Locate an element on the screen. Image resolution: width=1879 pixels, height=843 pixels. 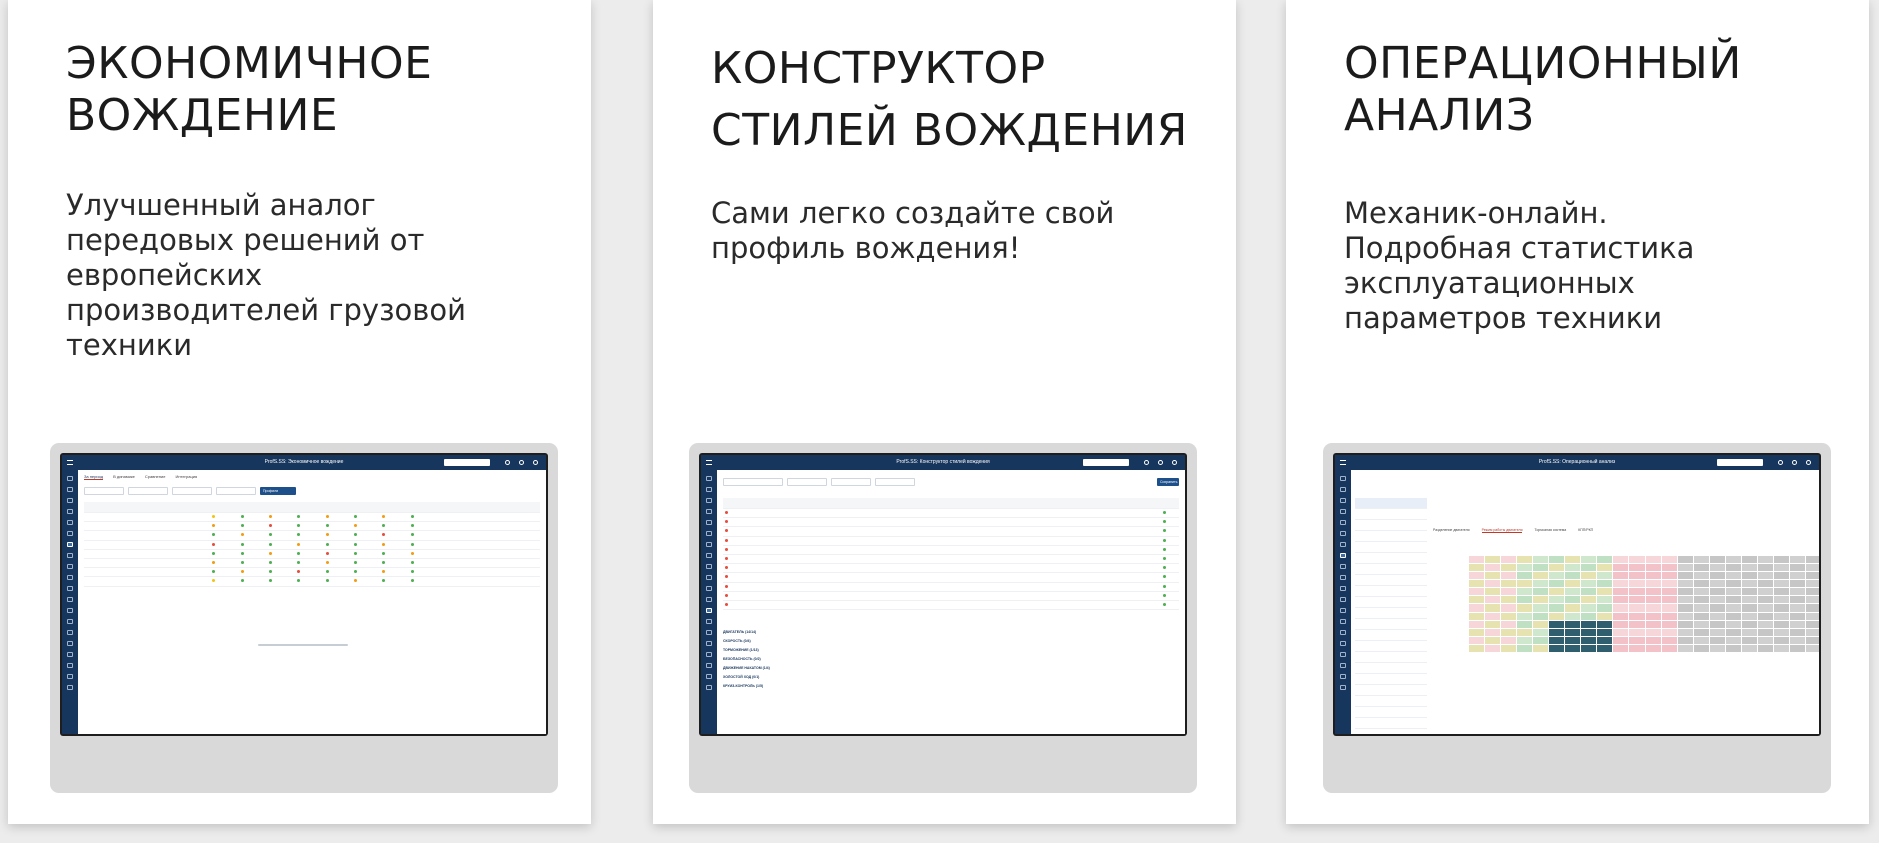
tab: КПП/РКП is located at coordinates (1586, 530).